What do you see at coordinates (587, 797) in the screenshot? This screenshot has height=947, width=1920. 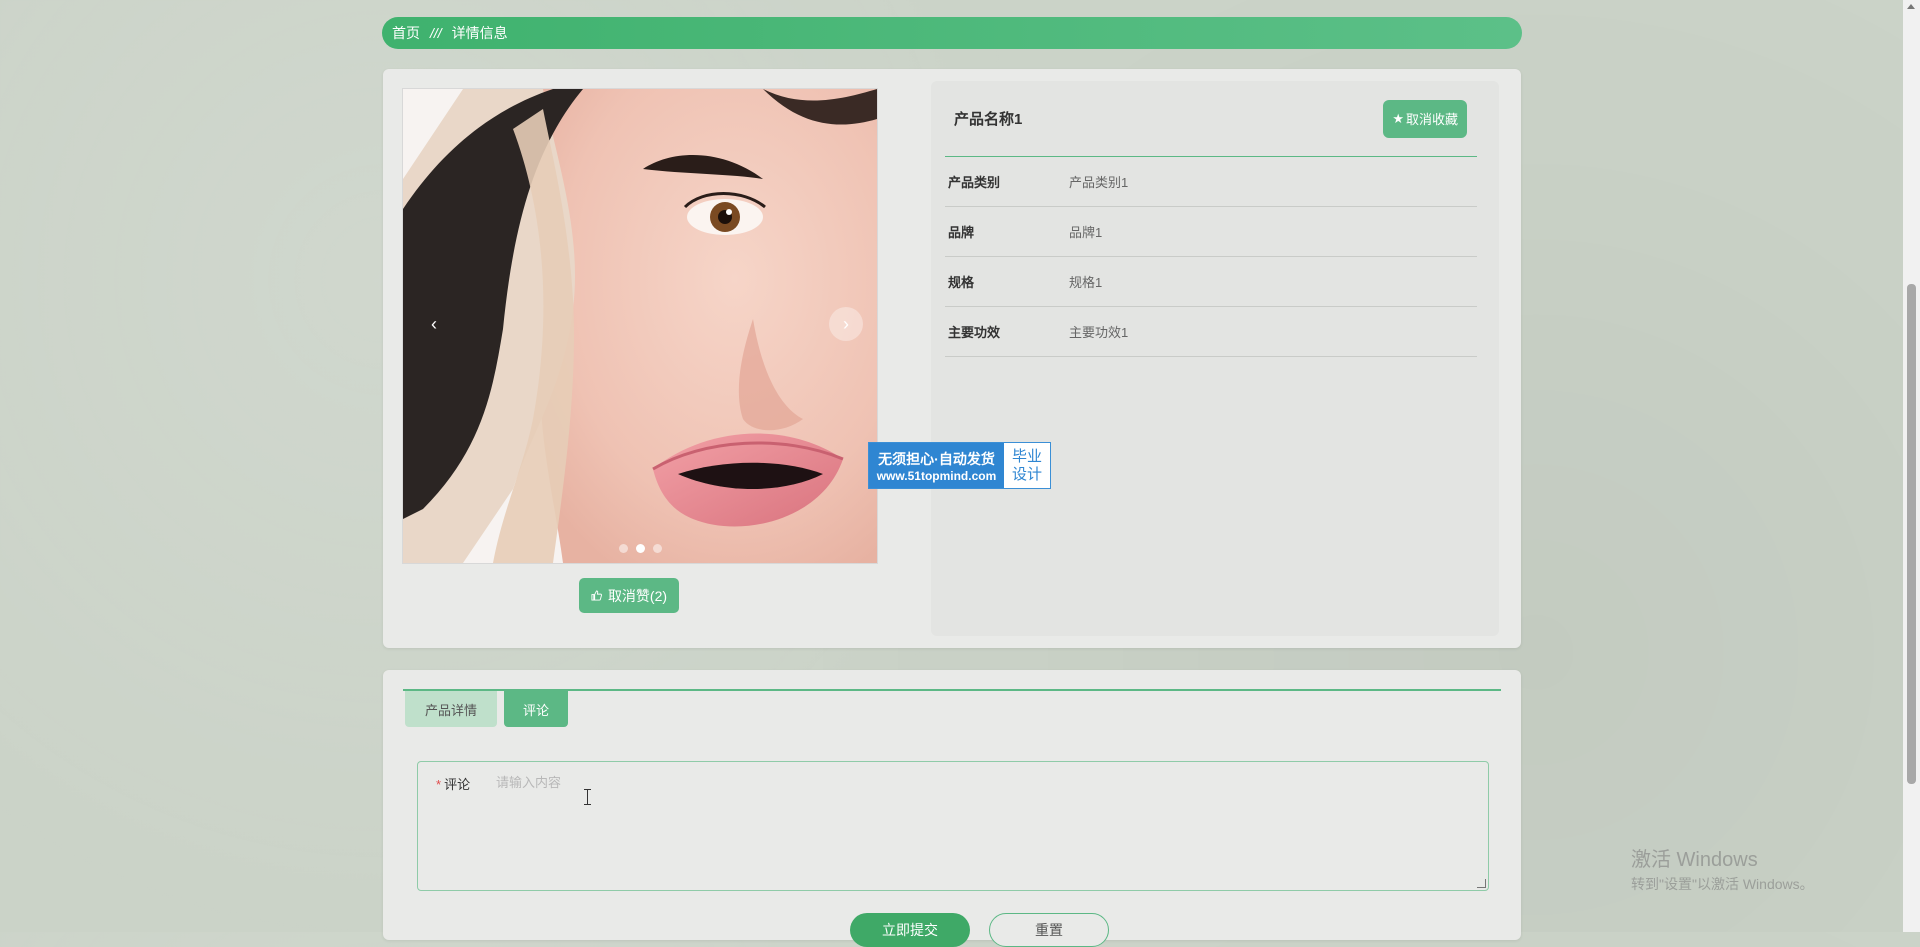 I see `text-cursor-icon` at bounding box center [587, 797].